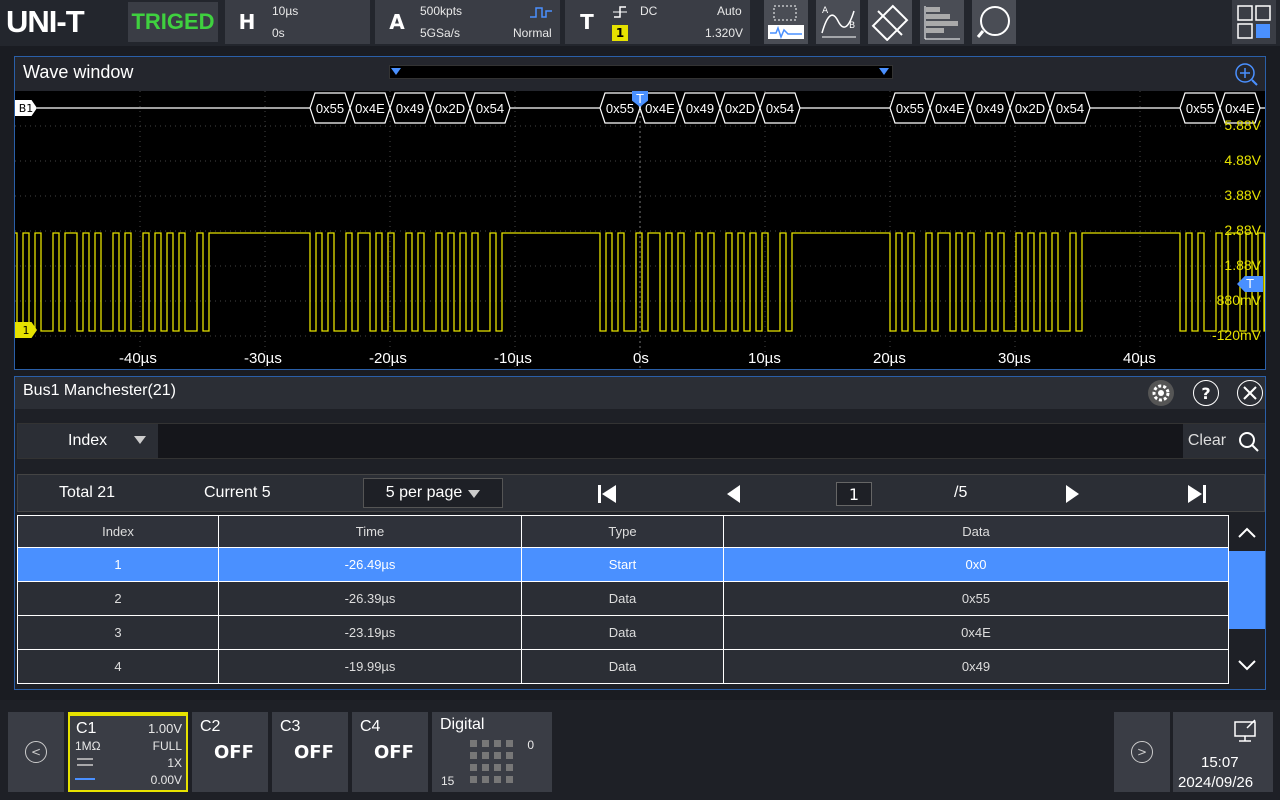 The height and width of the screenshot is (800, 1280). Describe the element at coordinates (1247, 590) in the screenshot. I see `scroll-thumb` at that location.